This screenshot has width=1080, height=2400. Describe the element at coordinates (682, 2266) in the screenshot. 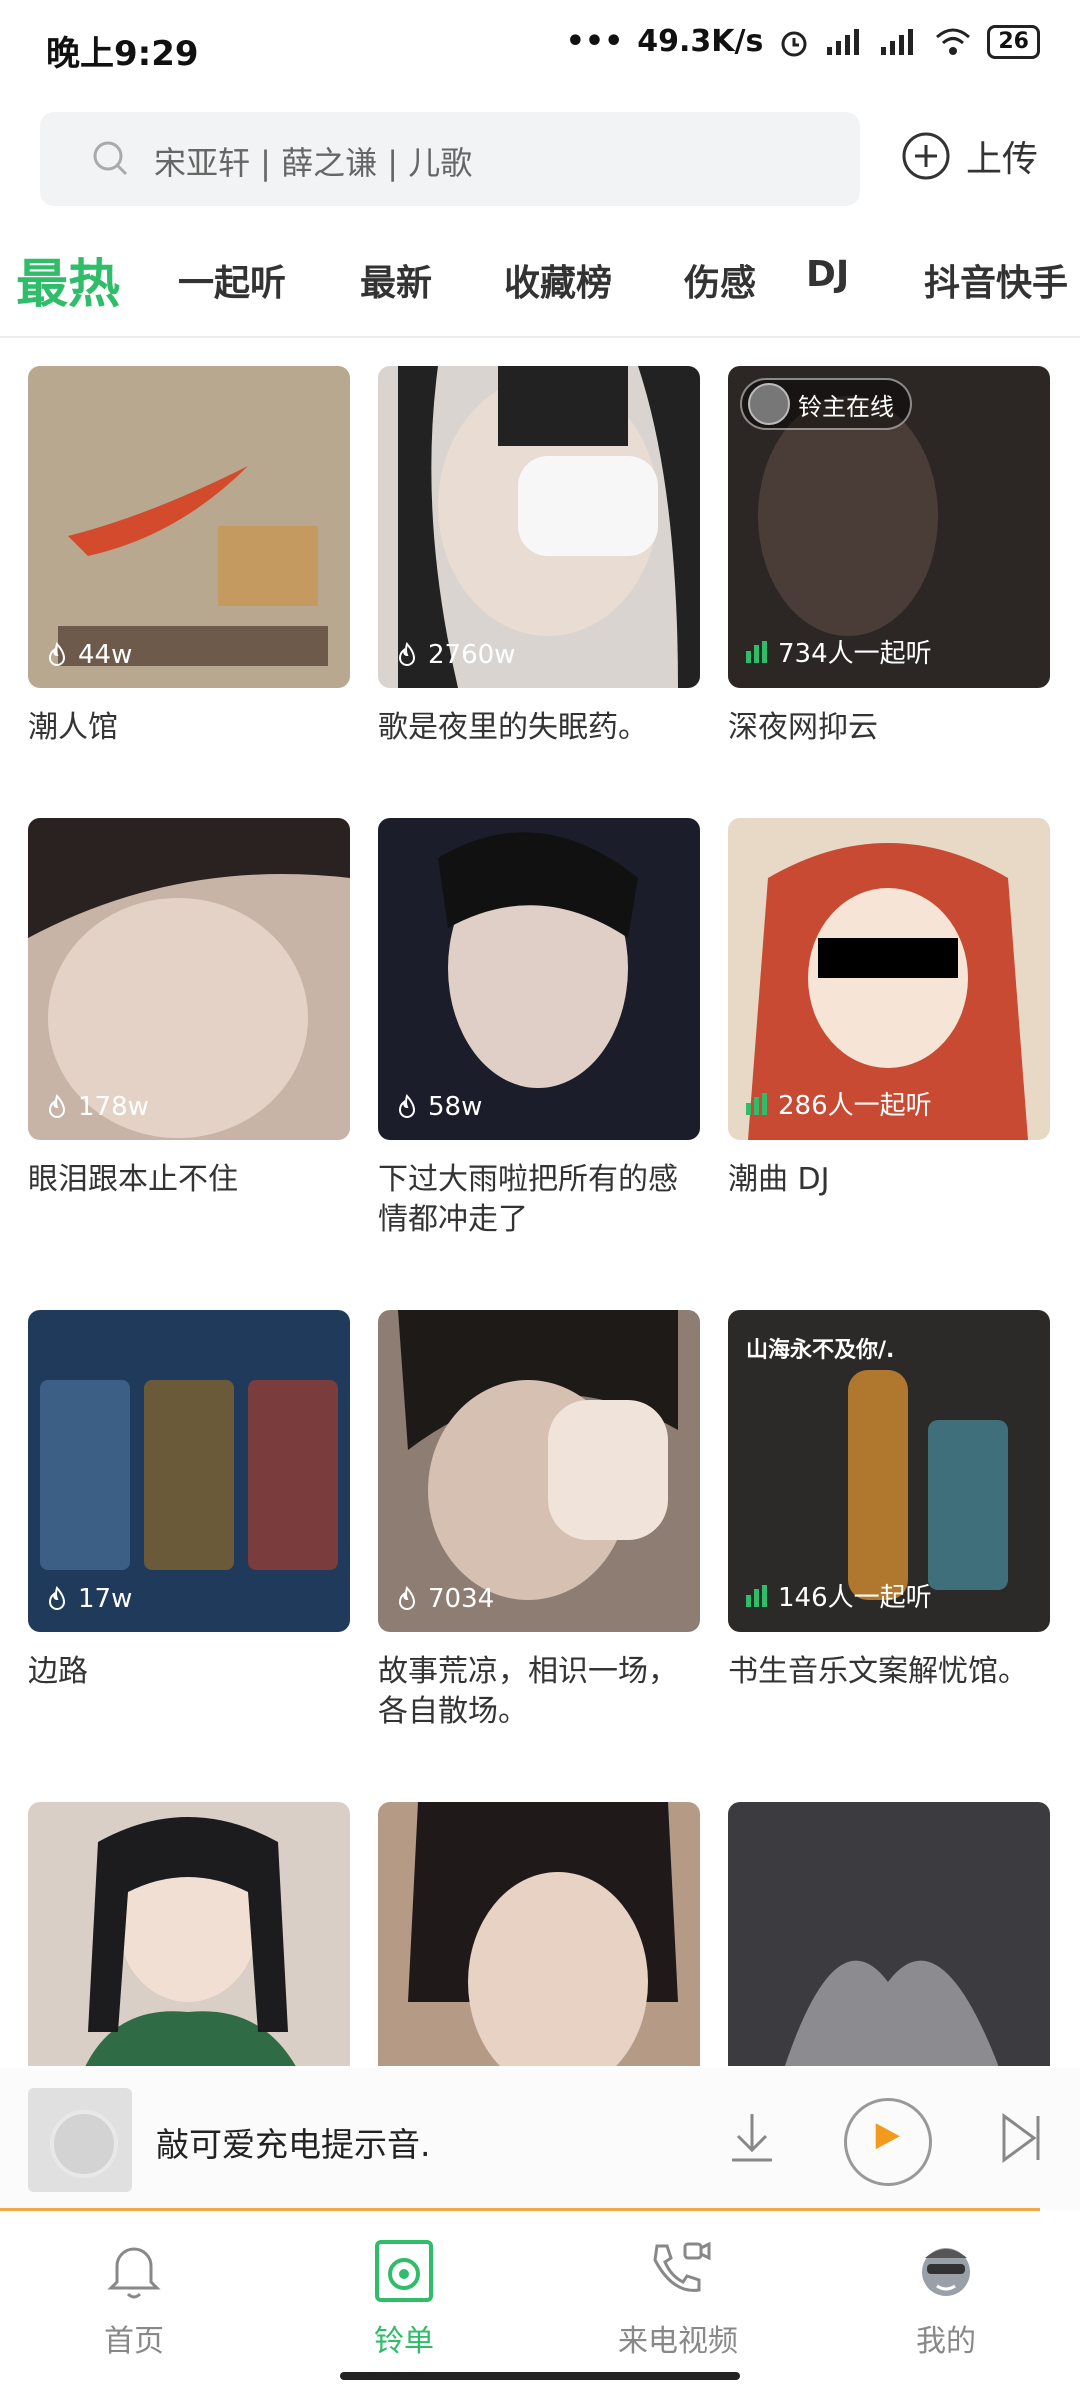

I see `phone-video-icon` at that location.